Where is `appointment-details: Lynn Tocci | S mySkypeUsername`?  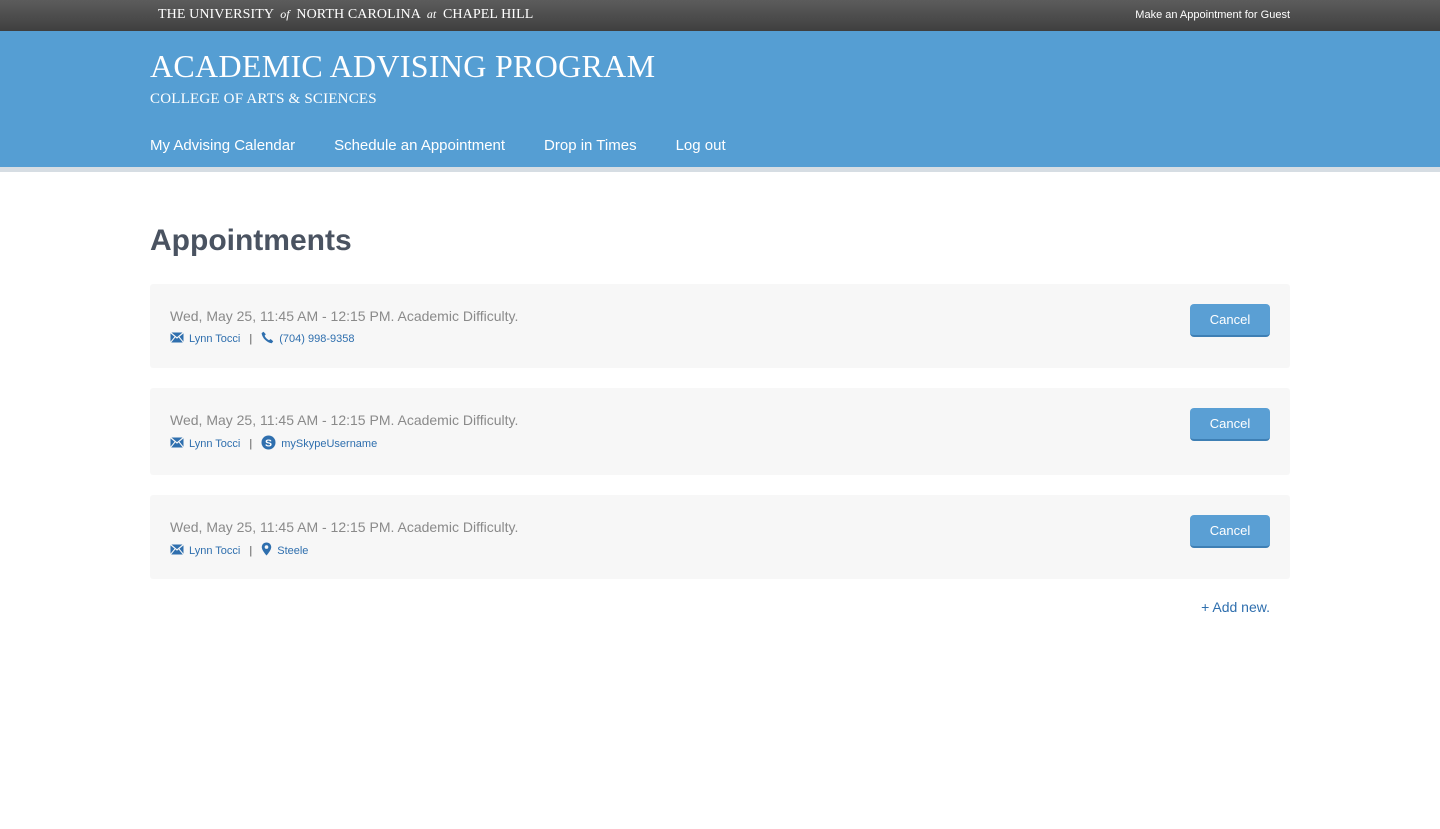 appointment-details: Lynn Tocci | S mySkypeUsername is located at coordinates (273, 444).